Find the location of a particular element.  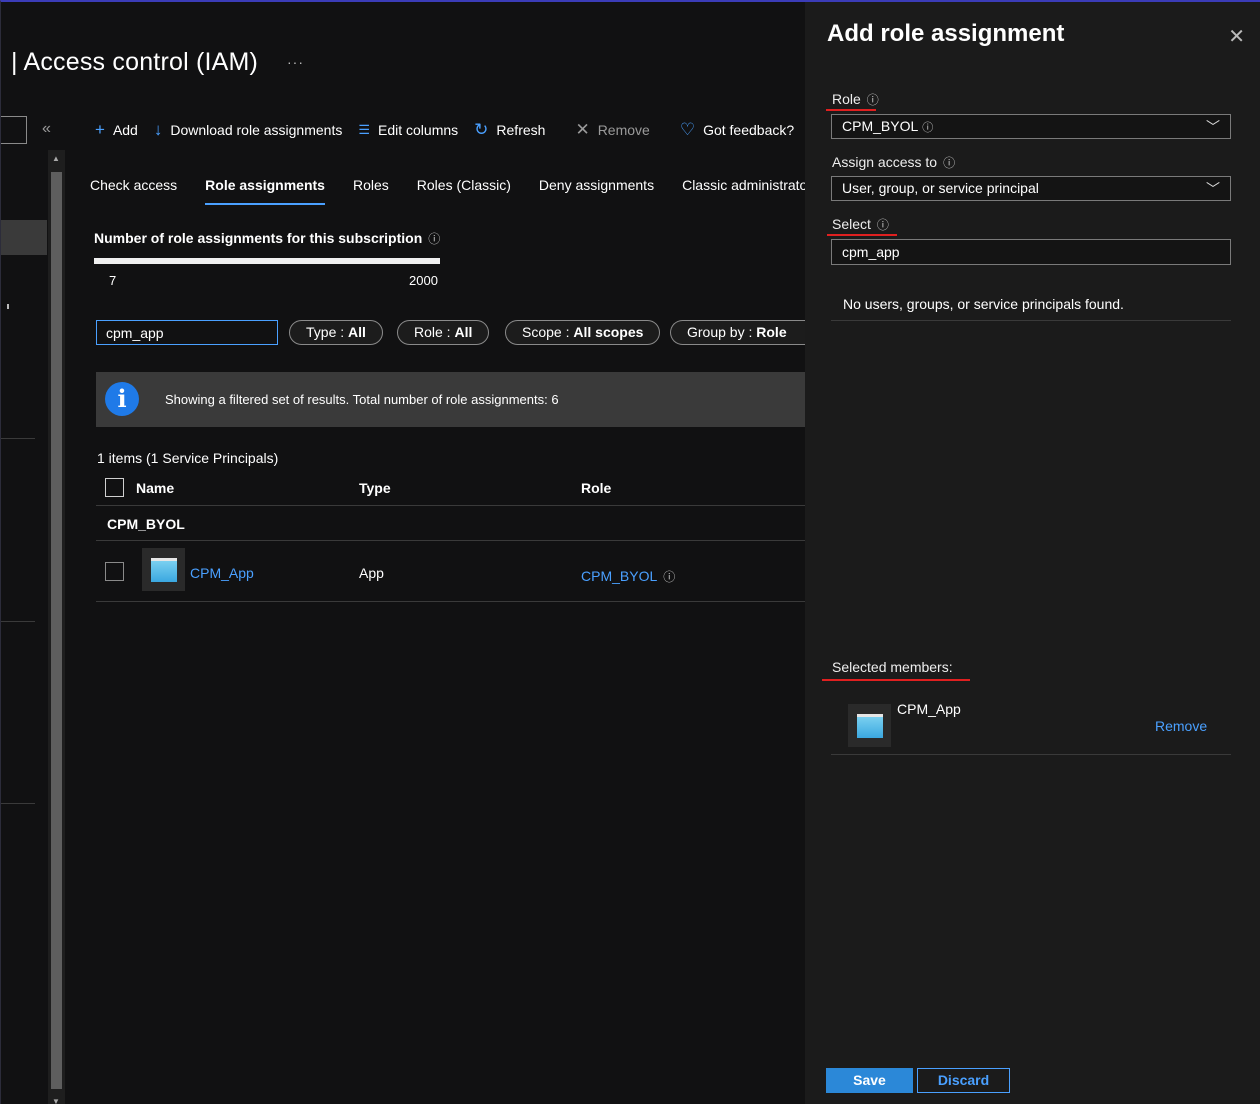

row-checkbox is located at coordinates (114, 571).